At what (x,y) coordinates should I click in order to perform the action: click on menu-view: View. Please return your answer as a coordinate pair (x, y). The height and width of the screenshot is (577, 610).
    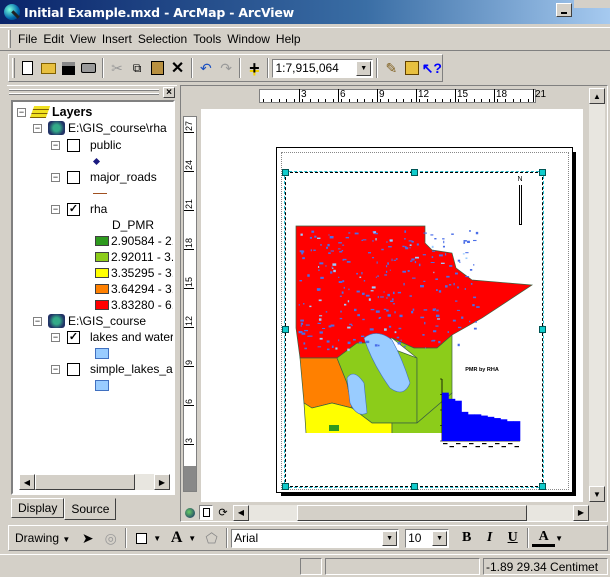
    Looking at the image, I should click on (83, 39).